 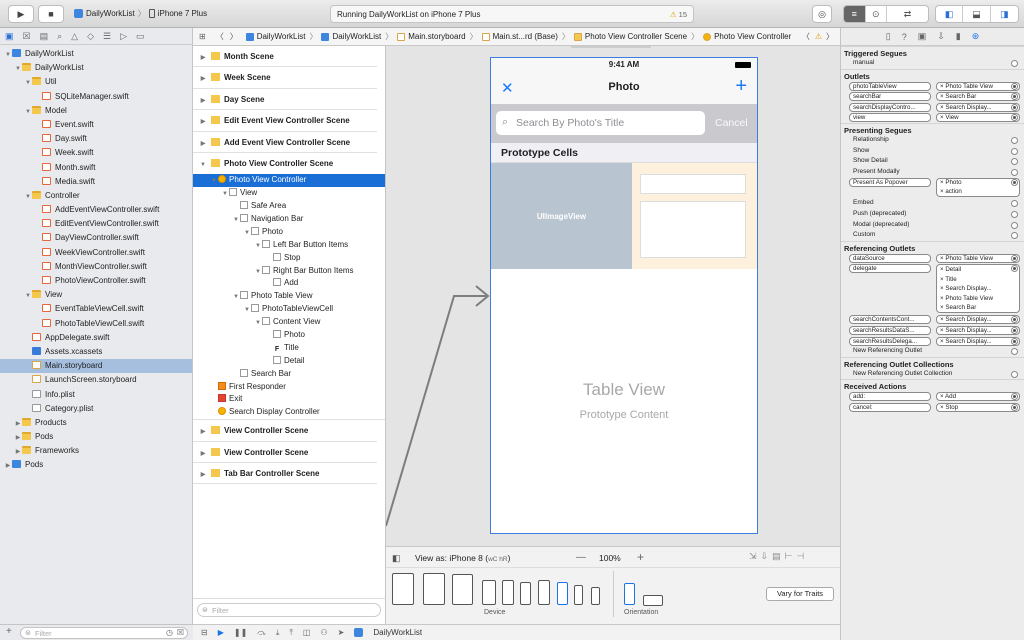 I want to click on file-tree-item: SQLiteManager.swift, so click(x=96, y=97).